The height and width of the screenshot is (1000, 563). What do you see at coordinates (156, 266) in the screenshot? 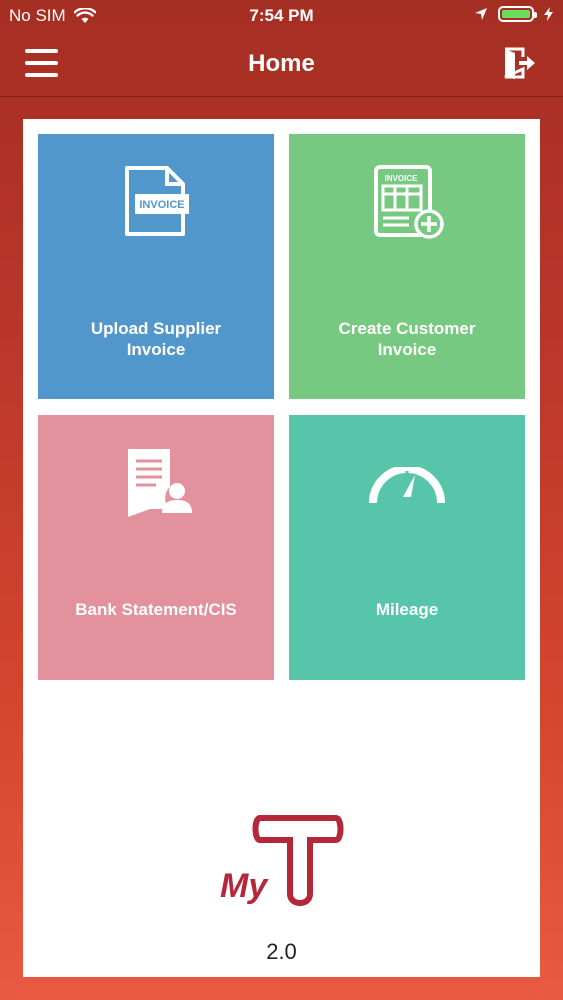
I see `upload-supplier-invoice-tile: INVOICE Upload Supplier Invoice` at bounding box center [156, 266].